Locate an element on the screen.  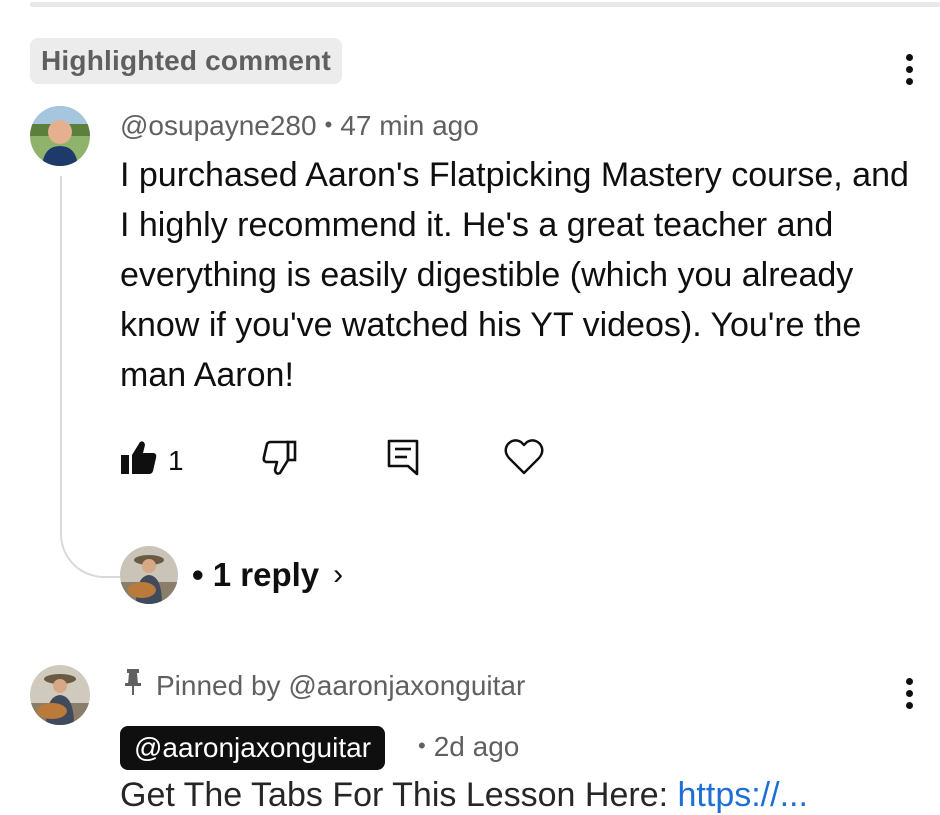
heart-button is located at coordinates (524, 459).